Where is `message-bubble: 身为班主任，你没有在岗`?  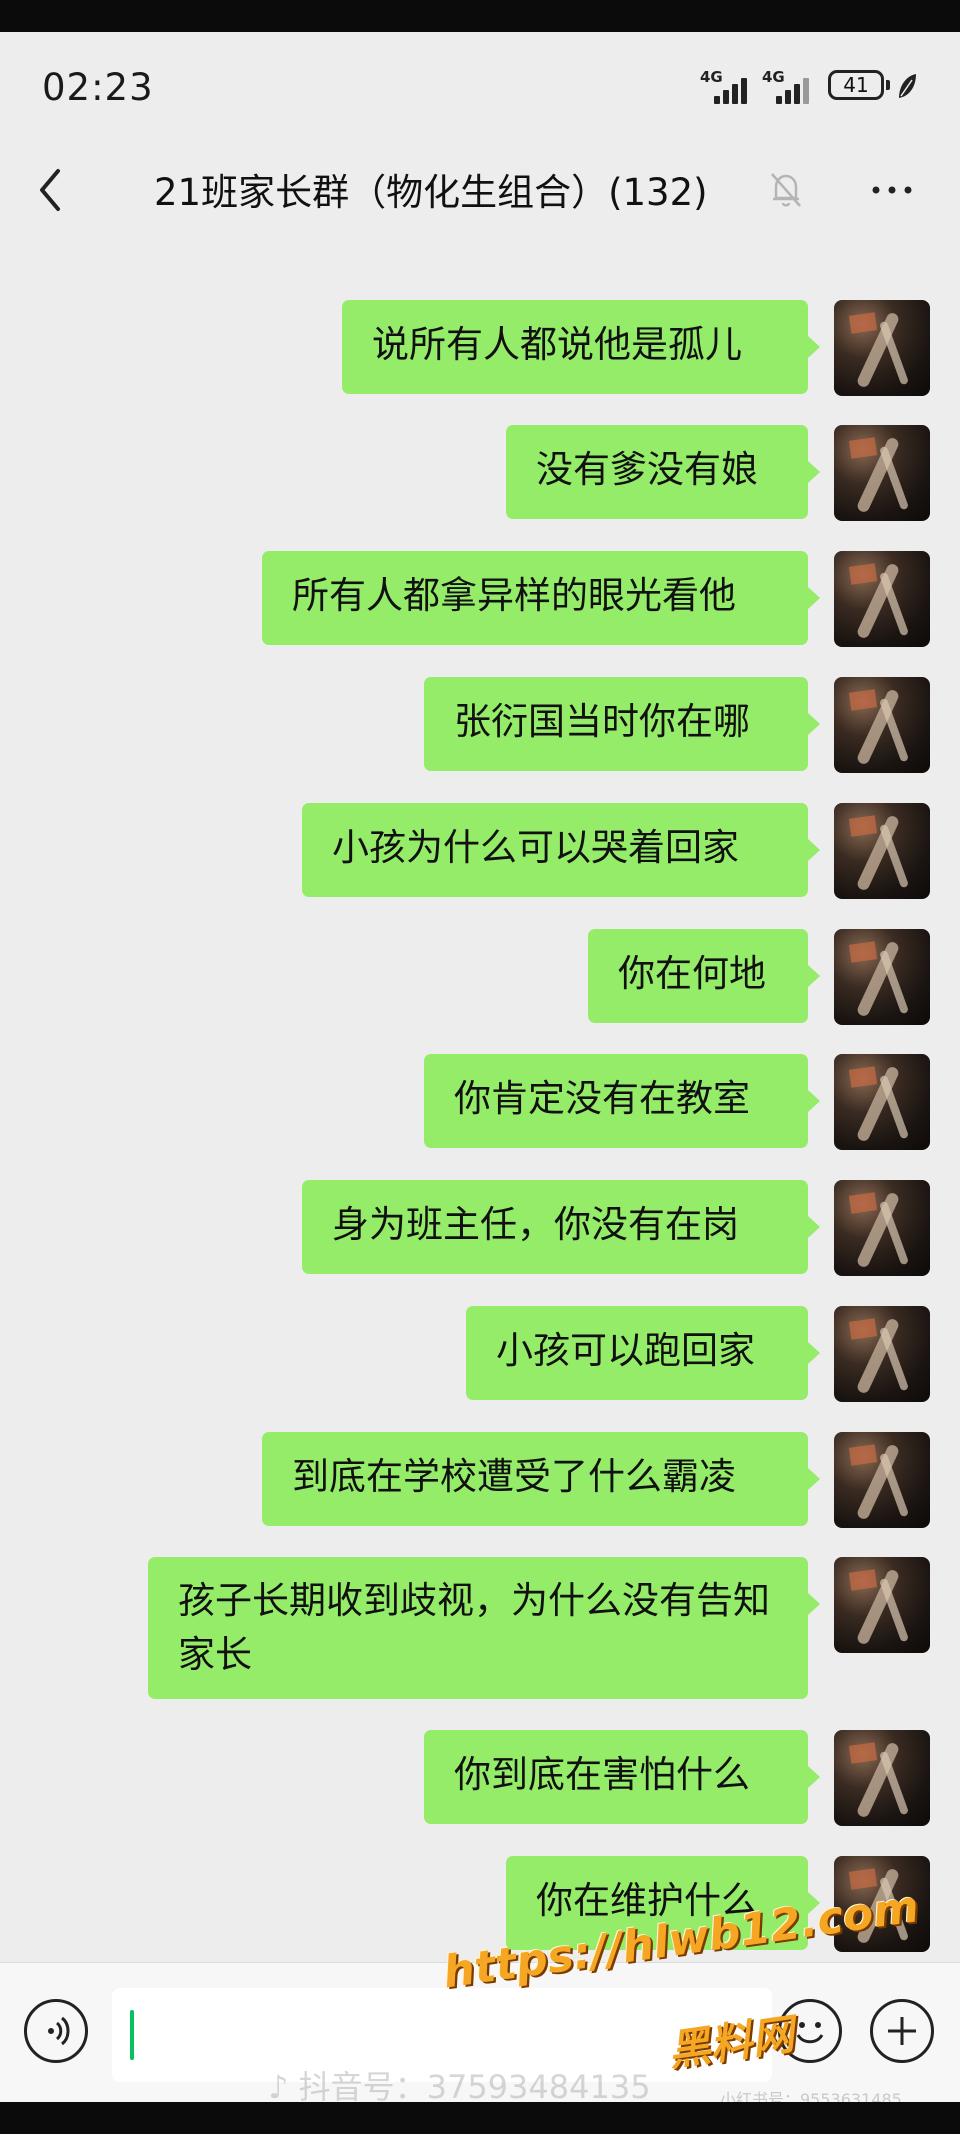 message-bubble: 身为班主任，你没有在岗 is located at coordinates (555, 1227).